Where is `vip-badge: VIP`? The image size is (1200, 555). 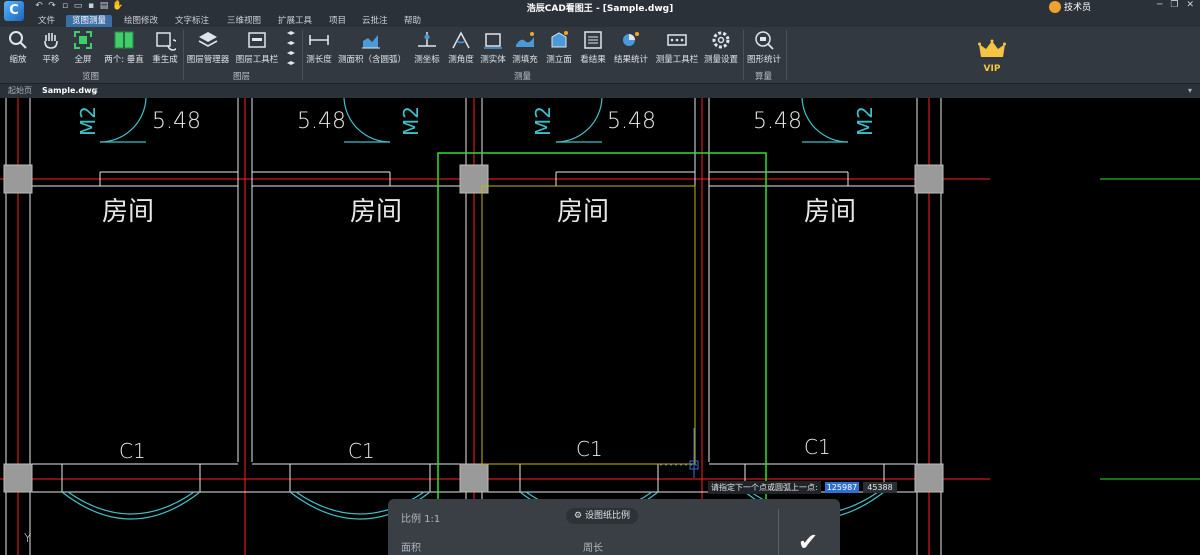 vip-badge: VIP is located at coordinates (992, 56).